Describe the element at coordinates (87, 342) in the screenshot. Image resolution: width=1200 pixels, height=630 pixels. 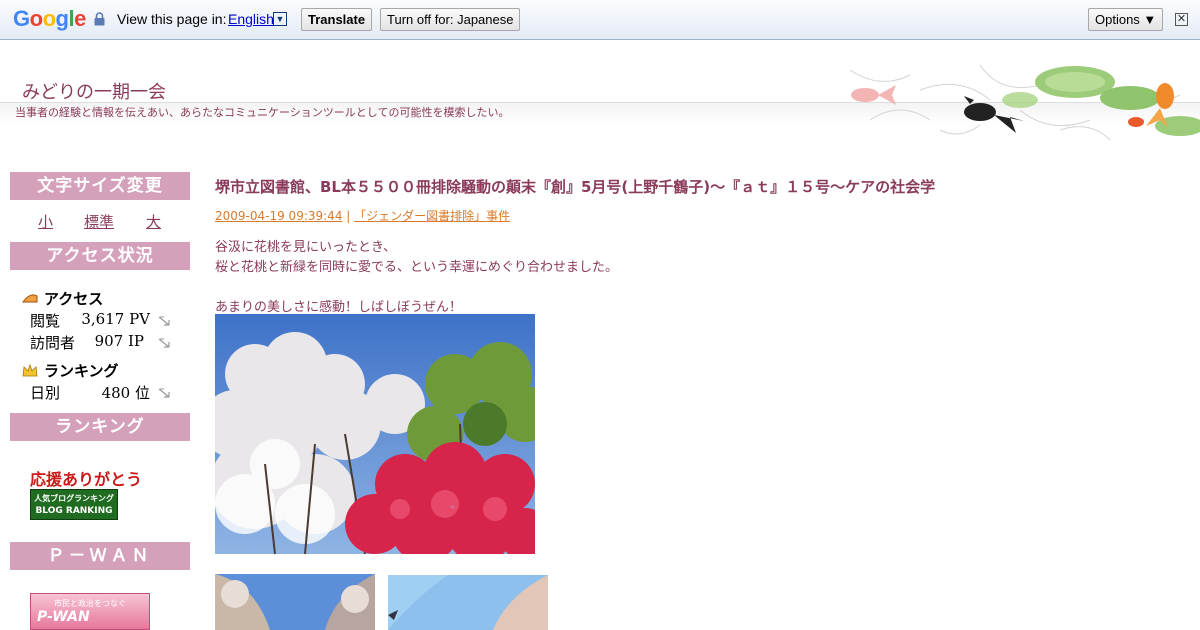
I see `visitors-row: 訪問者 907 IP` at that location.